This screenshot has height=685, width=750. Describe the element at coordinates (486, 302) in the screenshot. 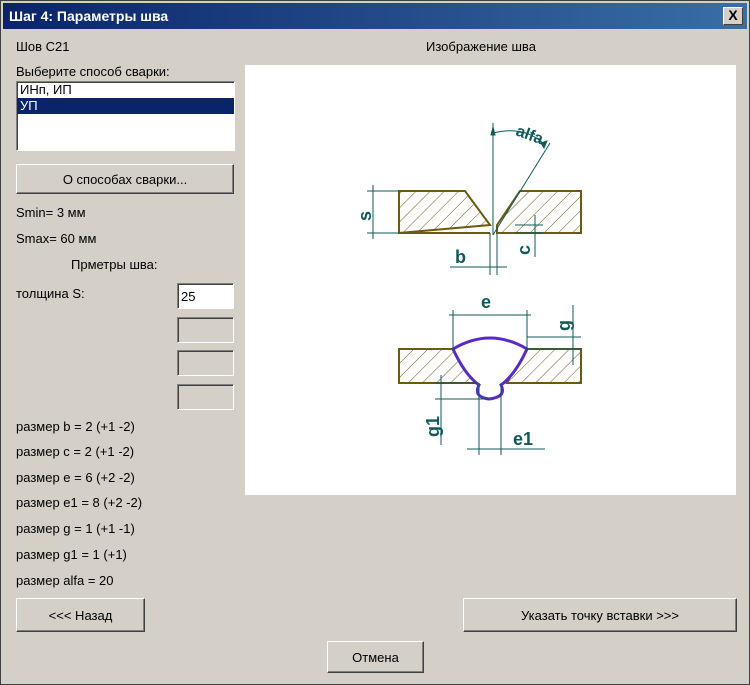

I see `label-e: e` at that location.